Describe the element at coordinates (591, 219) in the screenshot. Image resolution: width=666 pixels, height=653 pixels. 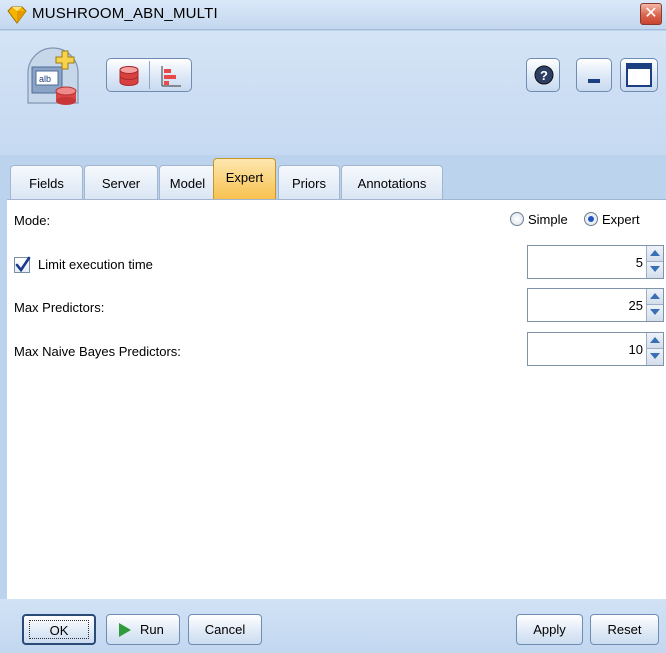
I see `radio-indicator-selected` at that location.